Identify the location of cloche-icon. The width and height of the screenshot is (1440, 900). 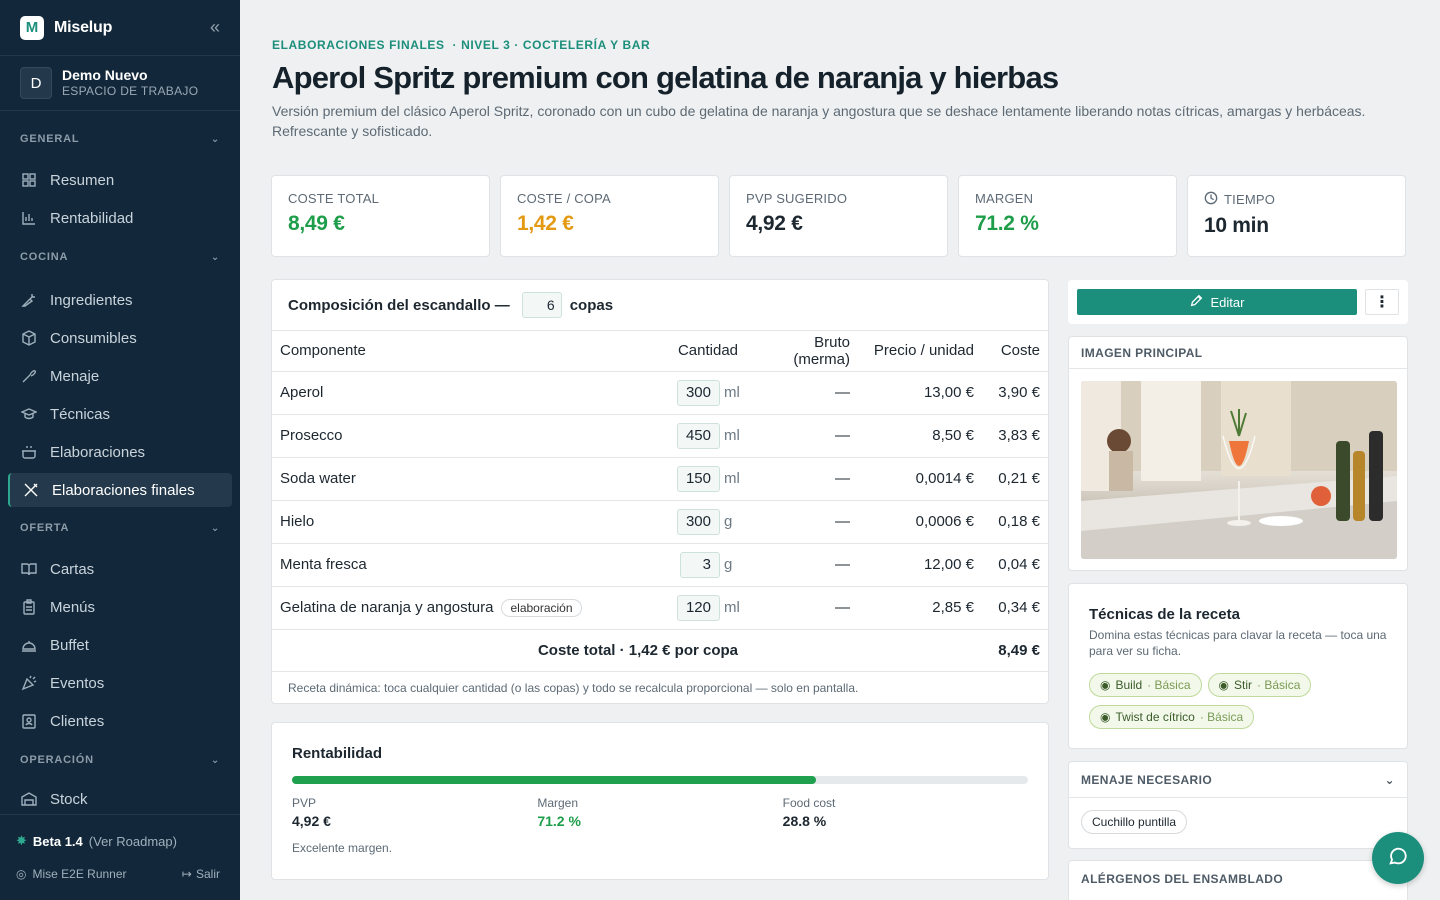
(29, 645).